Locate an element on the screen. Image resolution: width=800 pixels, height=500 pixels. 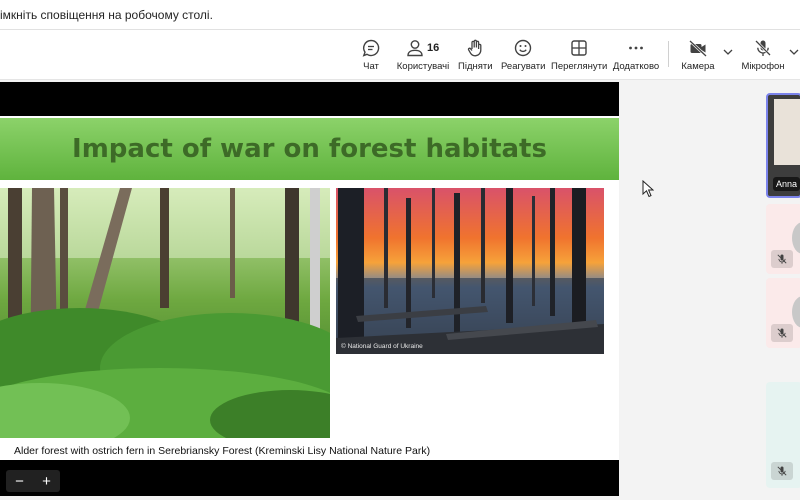
notification-text: імкніть сповіщення на робочому столі. is located at coordinates (106, 15).